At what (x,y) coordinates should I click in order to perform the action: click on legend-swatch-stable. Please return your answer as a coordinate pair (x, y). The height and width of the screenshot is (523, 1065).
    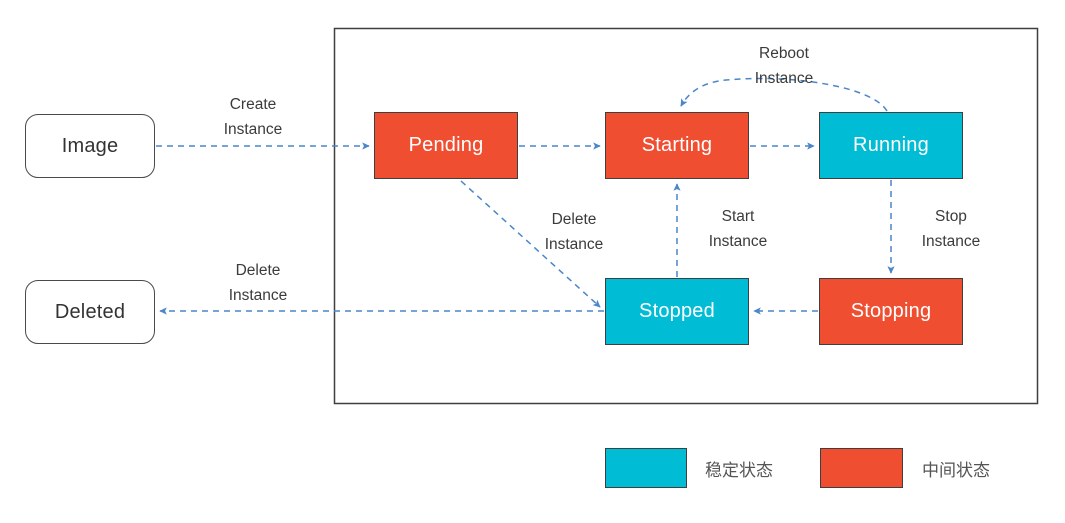
    Looking at the image, I should click on (646, 468).